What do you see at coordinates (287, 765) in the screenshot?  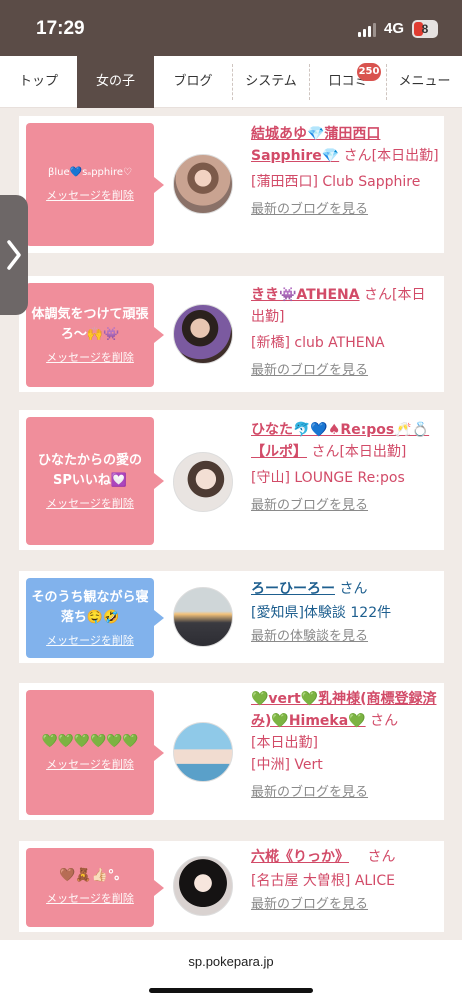 I see `shop-name: [中洲] Vert` at bounding box center [287, 765].